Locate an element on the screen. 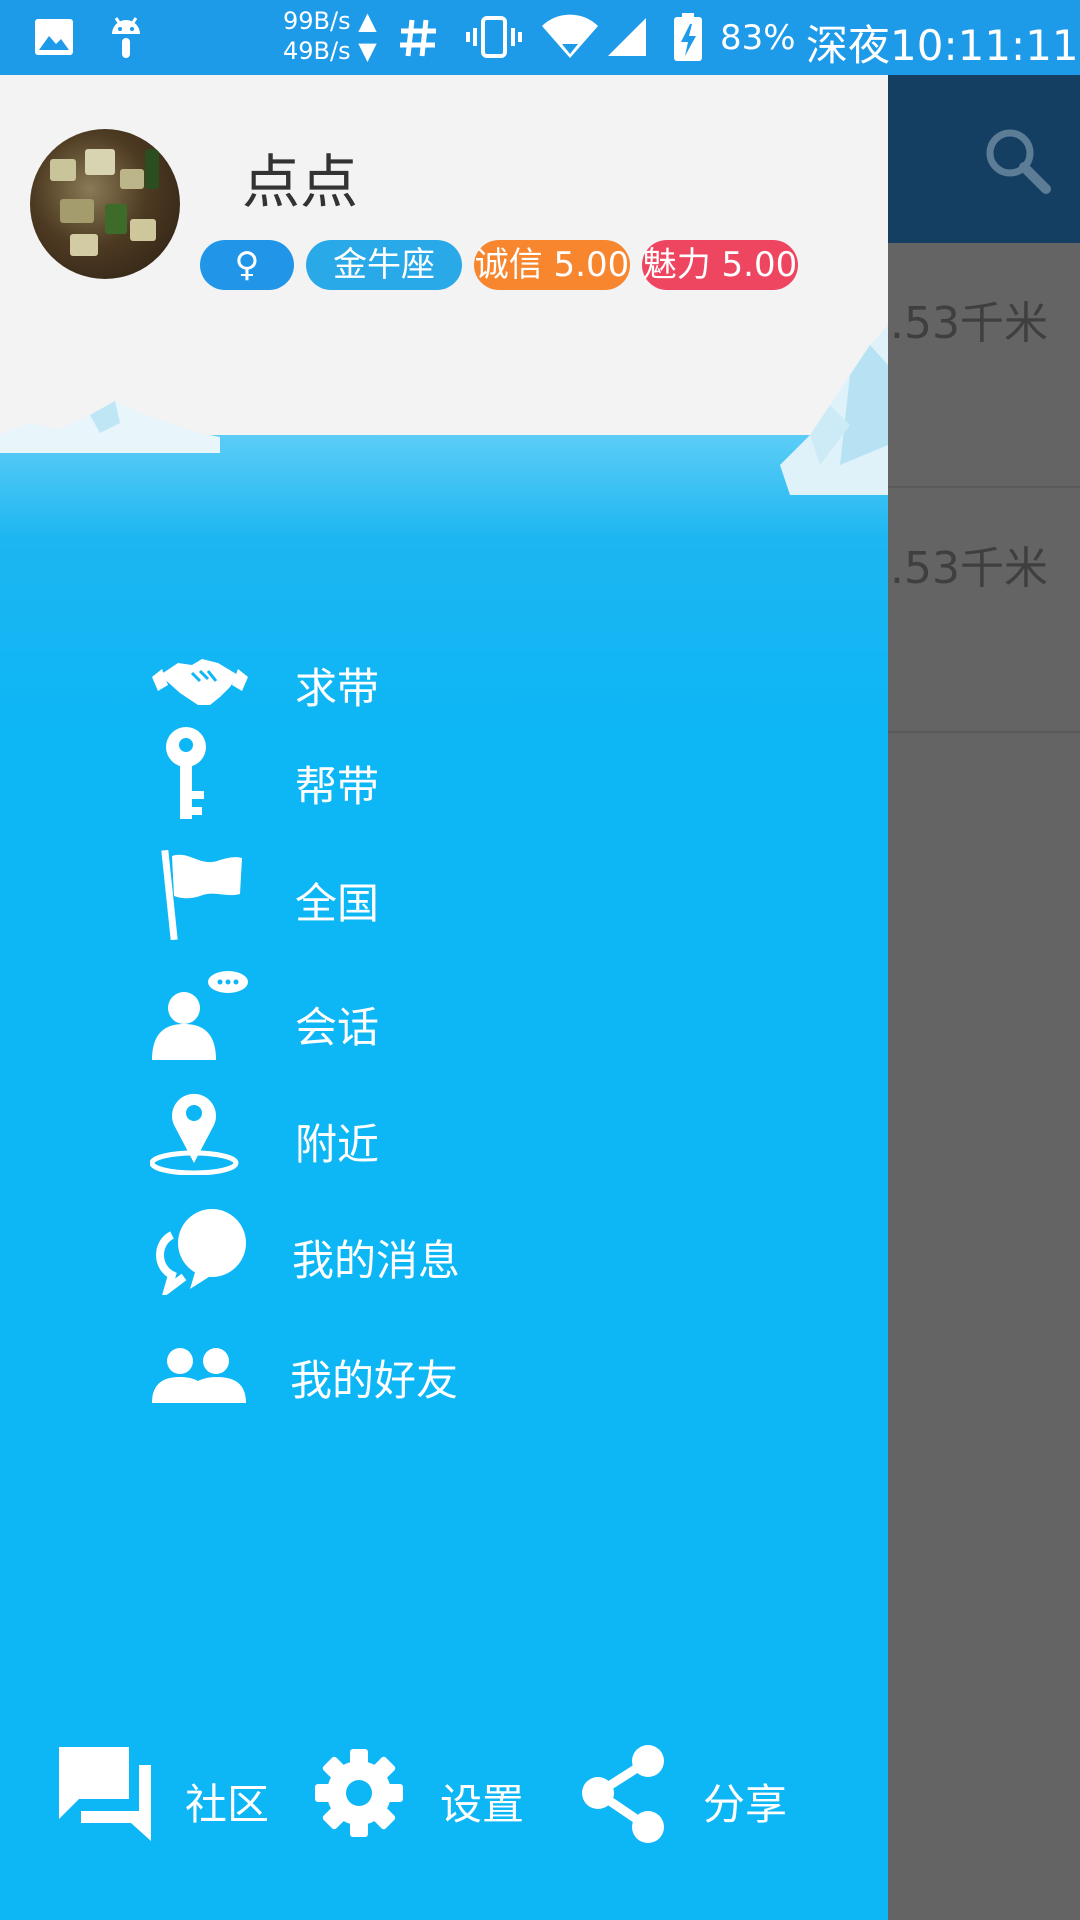  menu-label: 帮带 is located at coordinates (337, 786).